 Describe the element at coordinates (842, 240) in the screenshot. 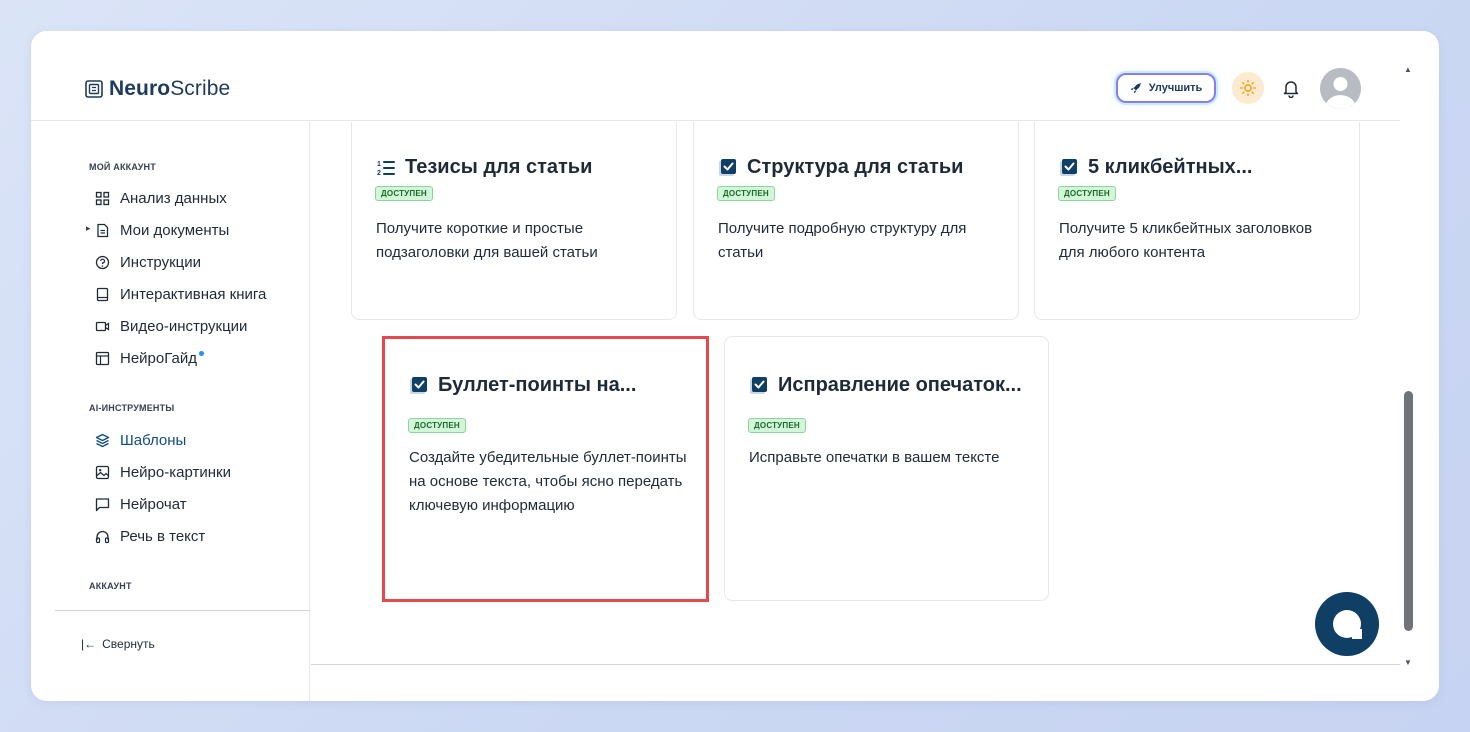

I see `card-description: Получите подробную структуру для статьи` at that location.